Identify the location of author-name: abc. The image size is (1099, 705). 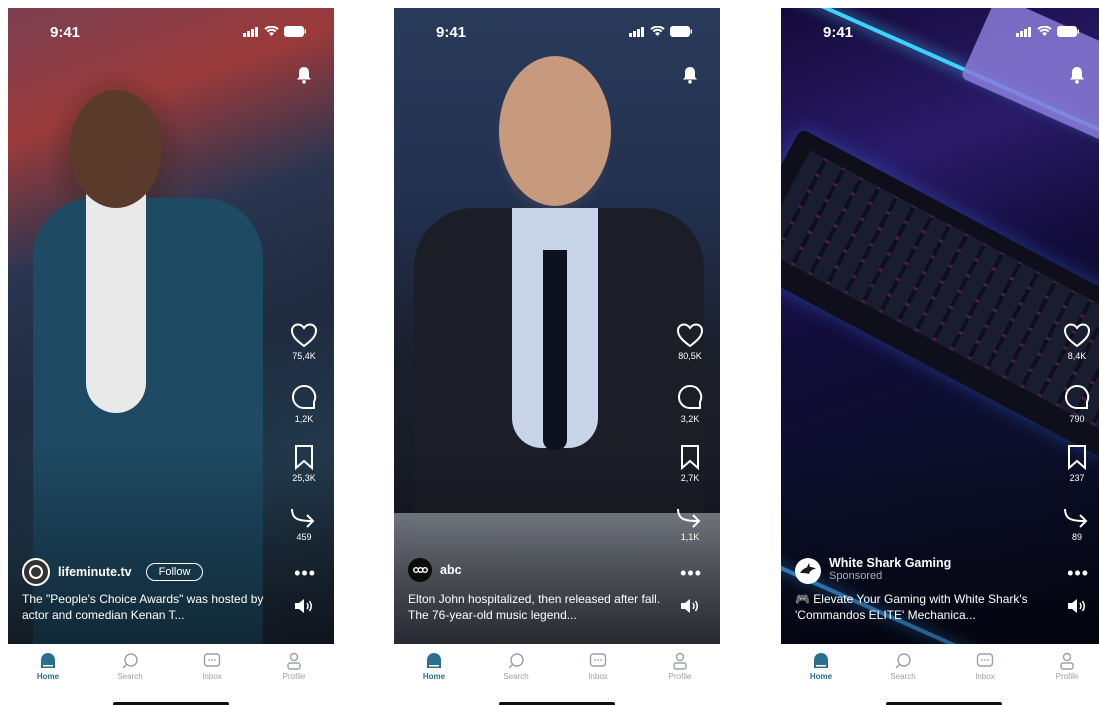
(451, 570).